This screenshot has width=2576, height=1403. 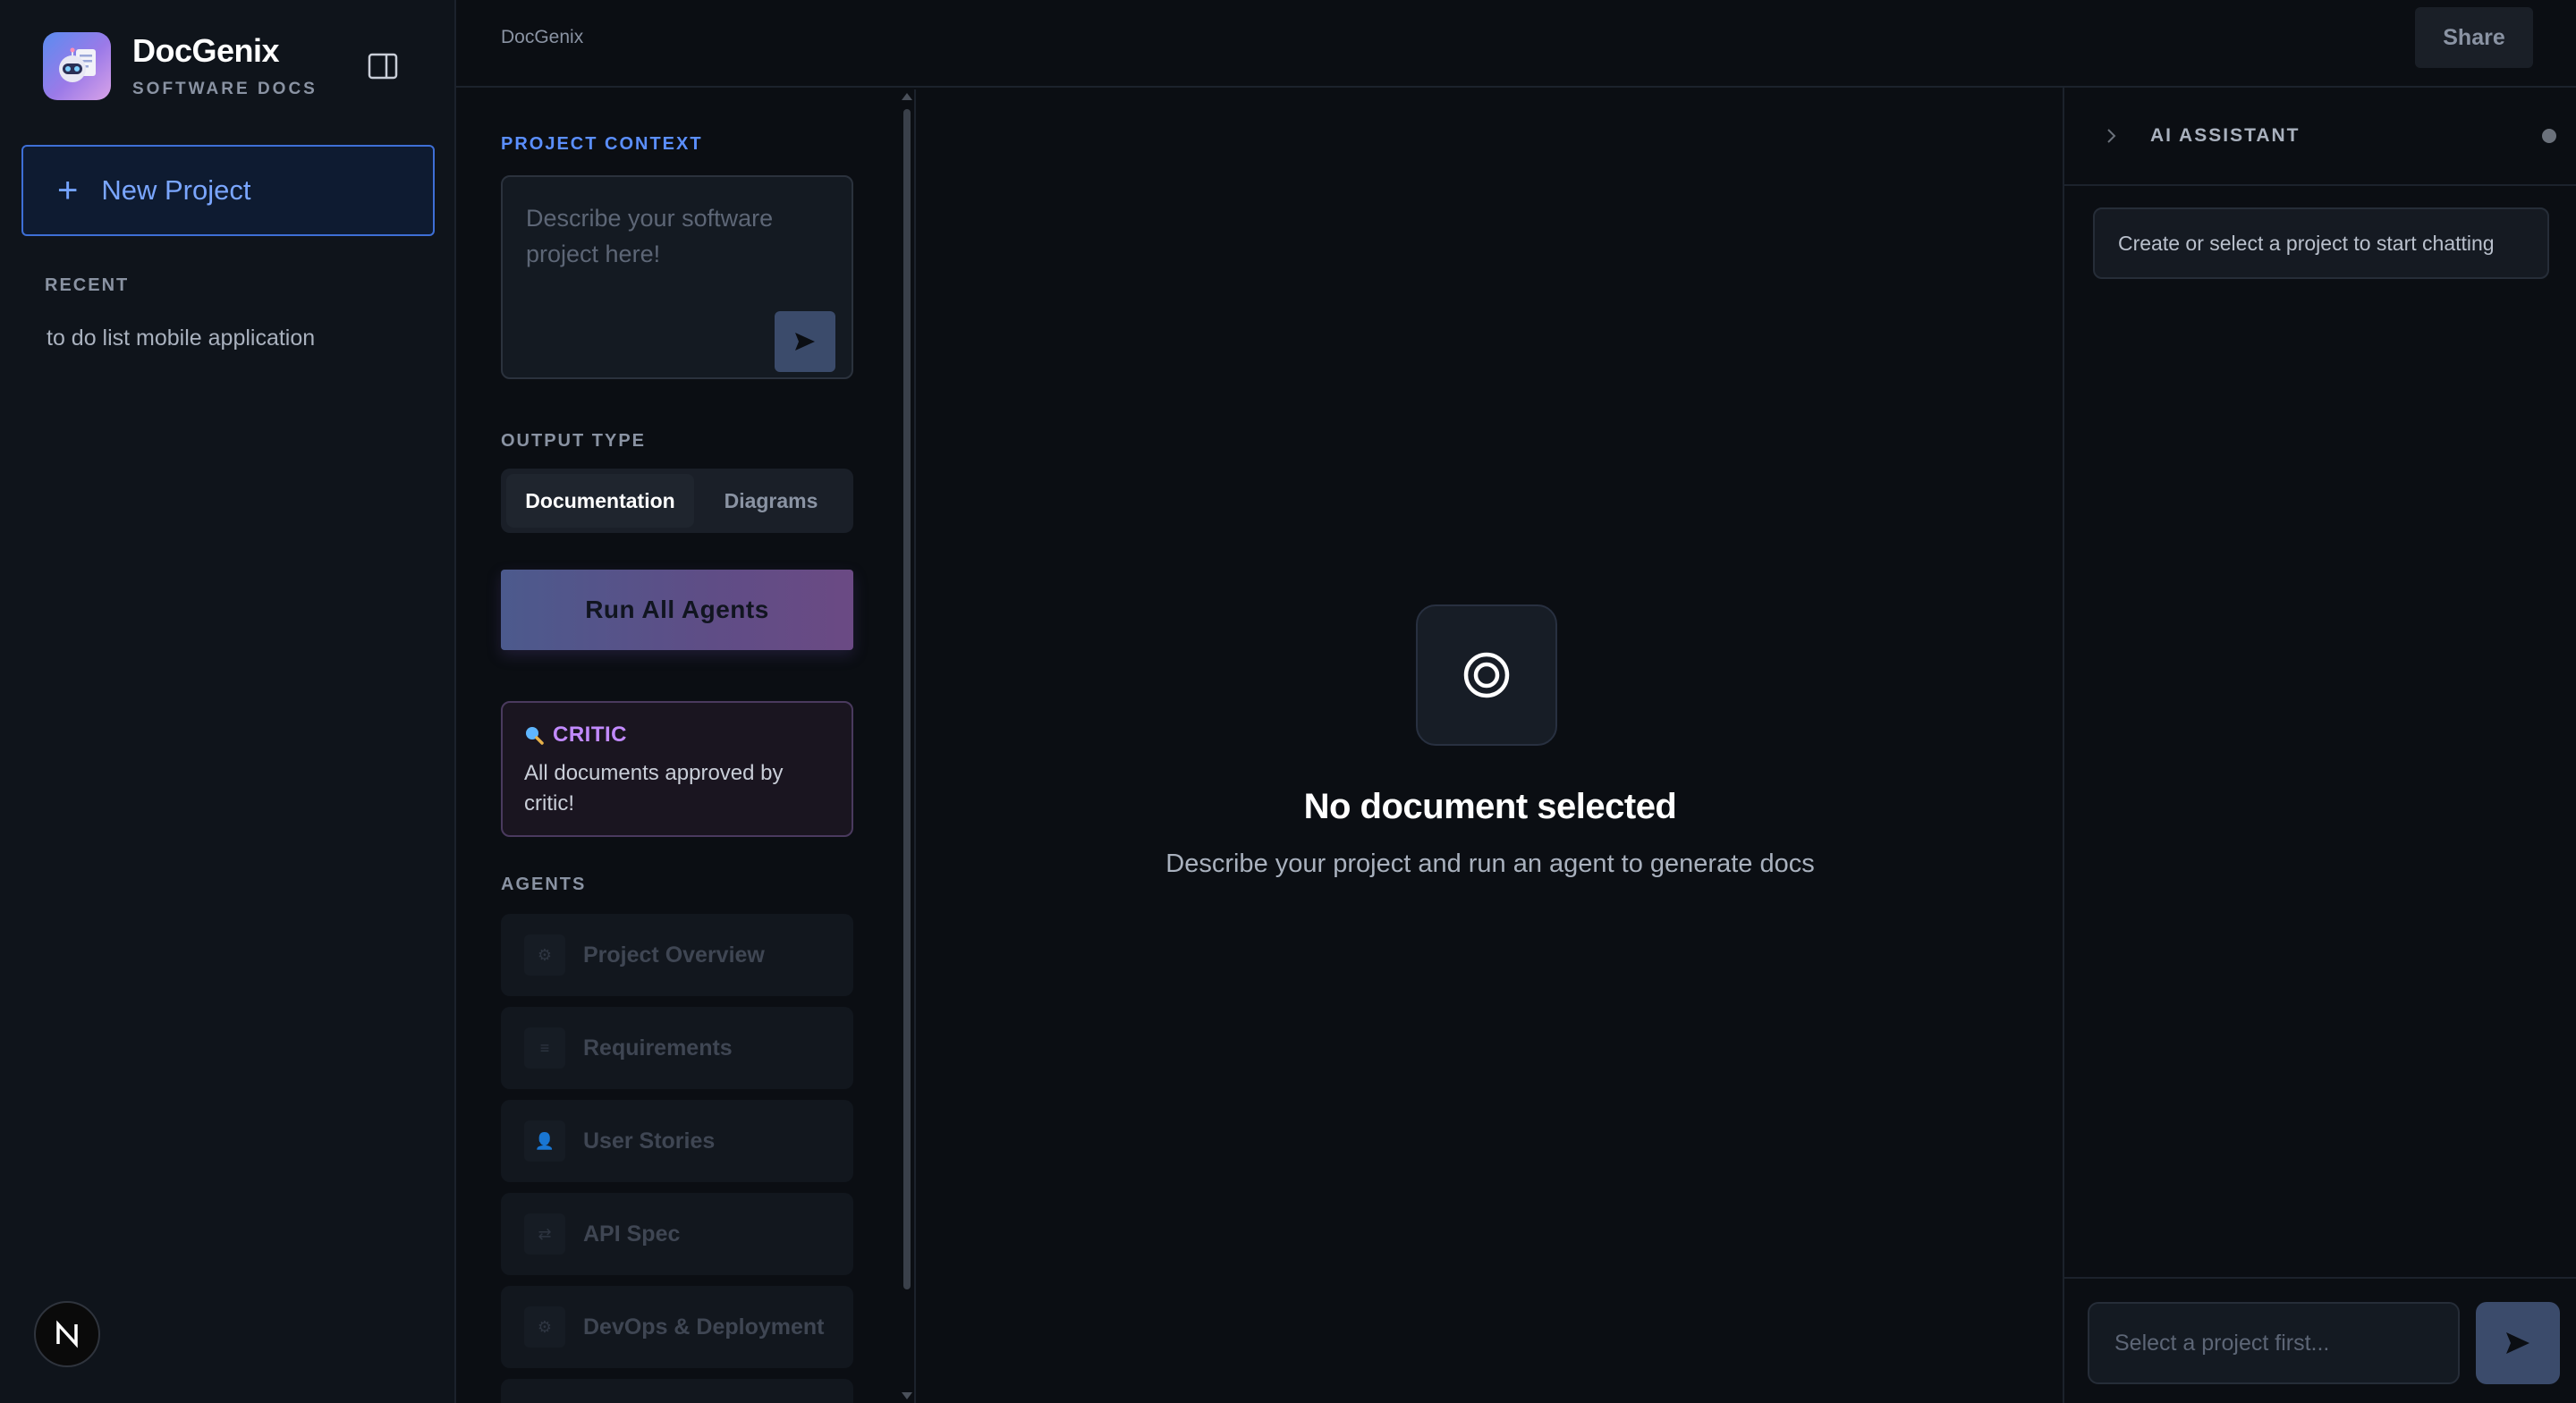 I want to click on n-logo-icon, so click(x=67, y=1334).